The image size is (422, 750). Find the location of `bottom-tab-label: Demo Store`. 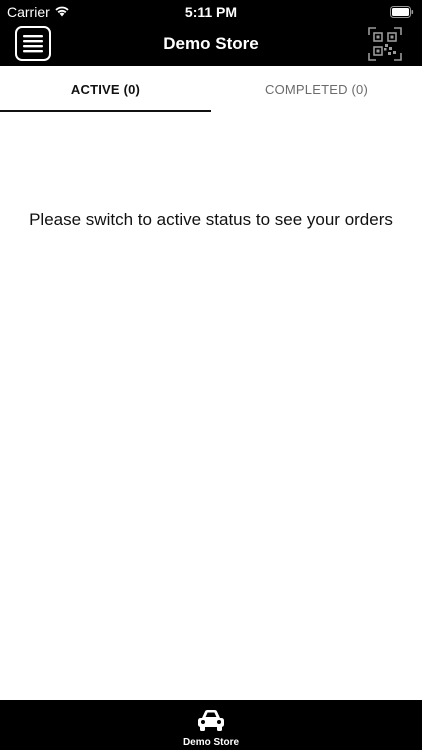

bottom-tab-label: Demo Store is located at coordinates (211, 742).